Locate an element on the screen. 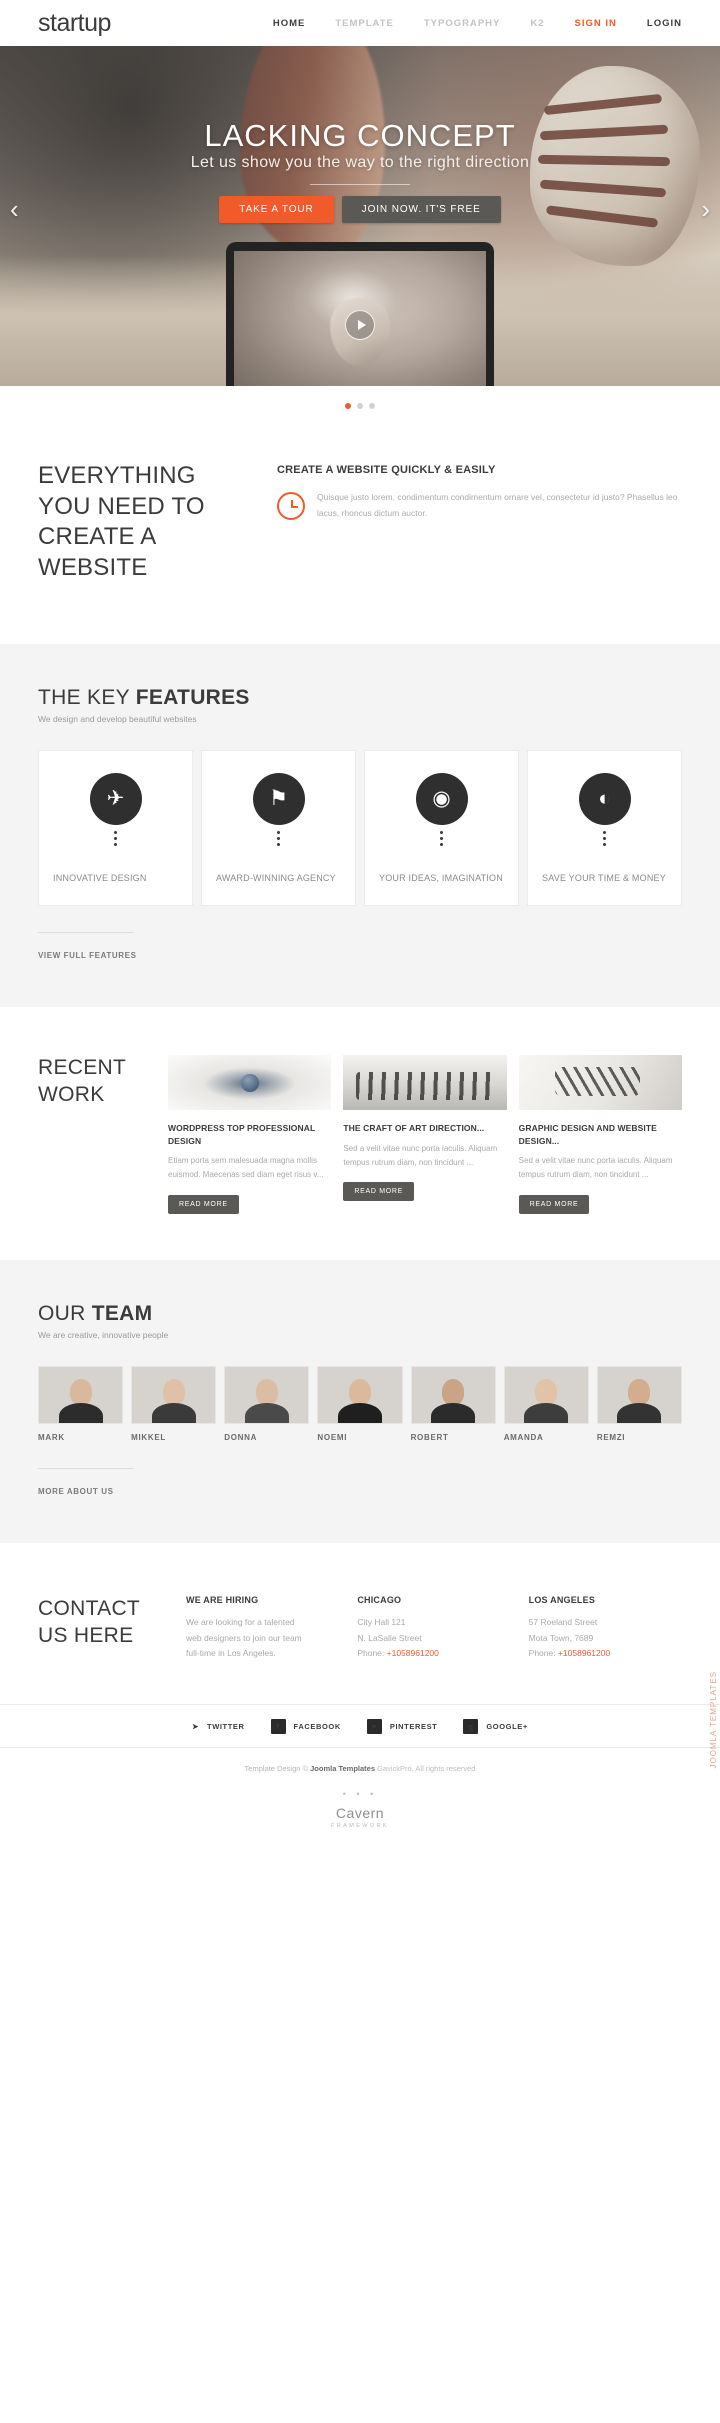 Image resolution: width=720 pixels, height=2423 pixels. recent-work-heading: RECENT WORK is located at coordinates (82, 1081).